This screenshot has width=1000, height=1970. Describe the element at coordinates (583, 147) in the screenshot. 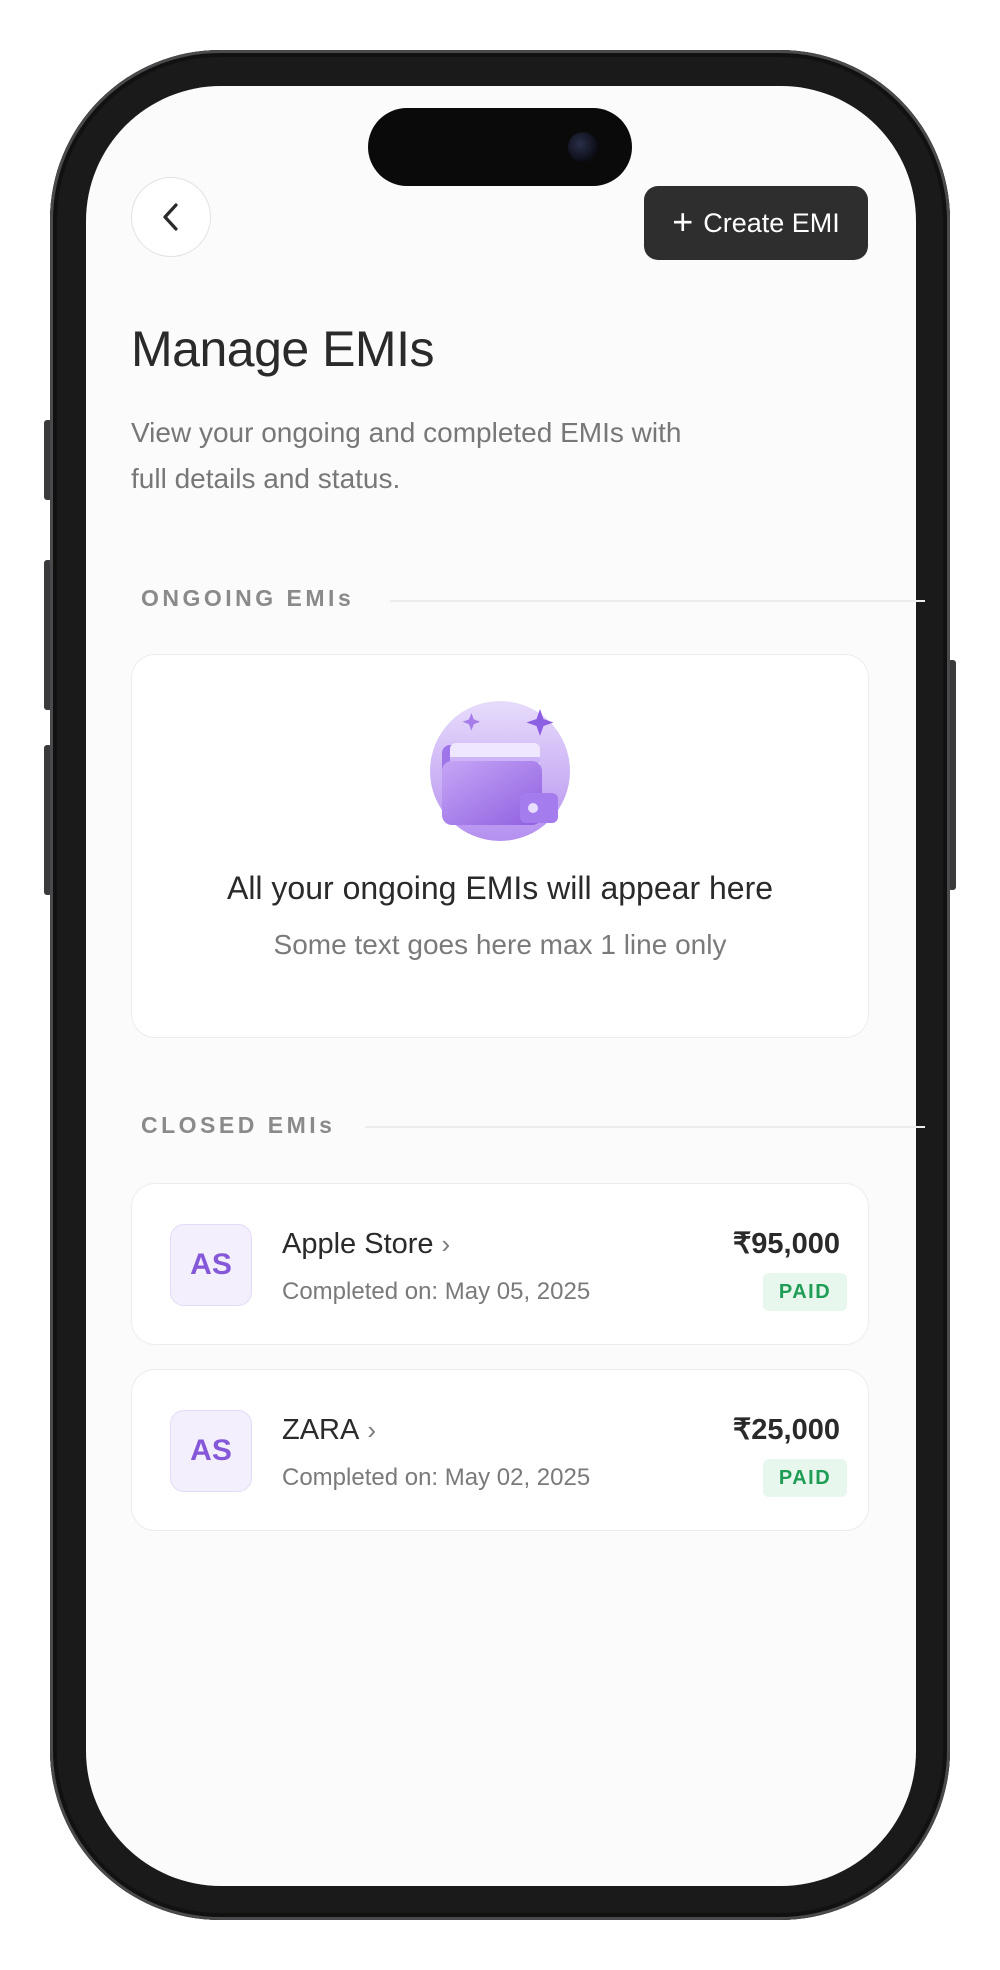

I see `camera-lens` at that location.